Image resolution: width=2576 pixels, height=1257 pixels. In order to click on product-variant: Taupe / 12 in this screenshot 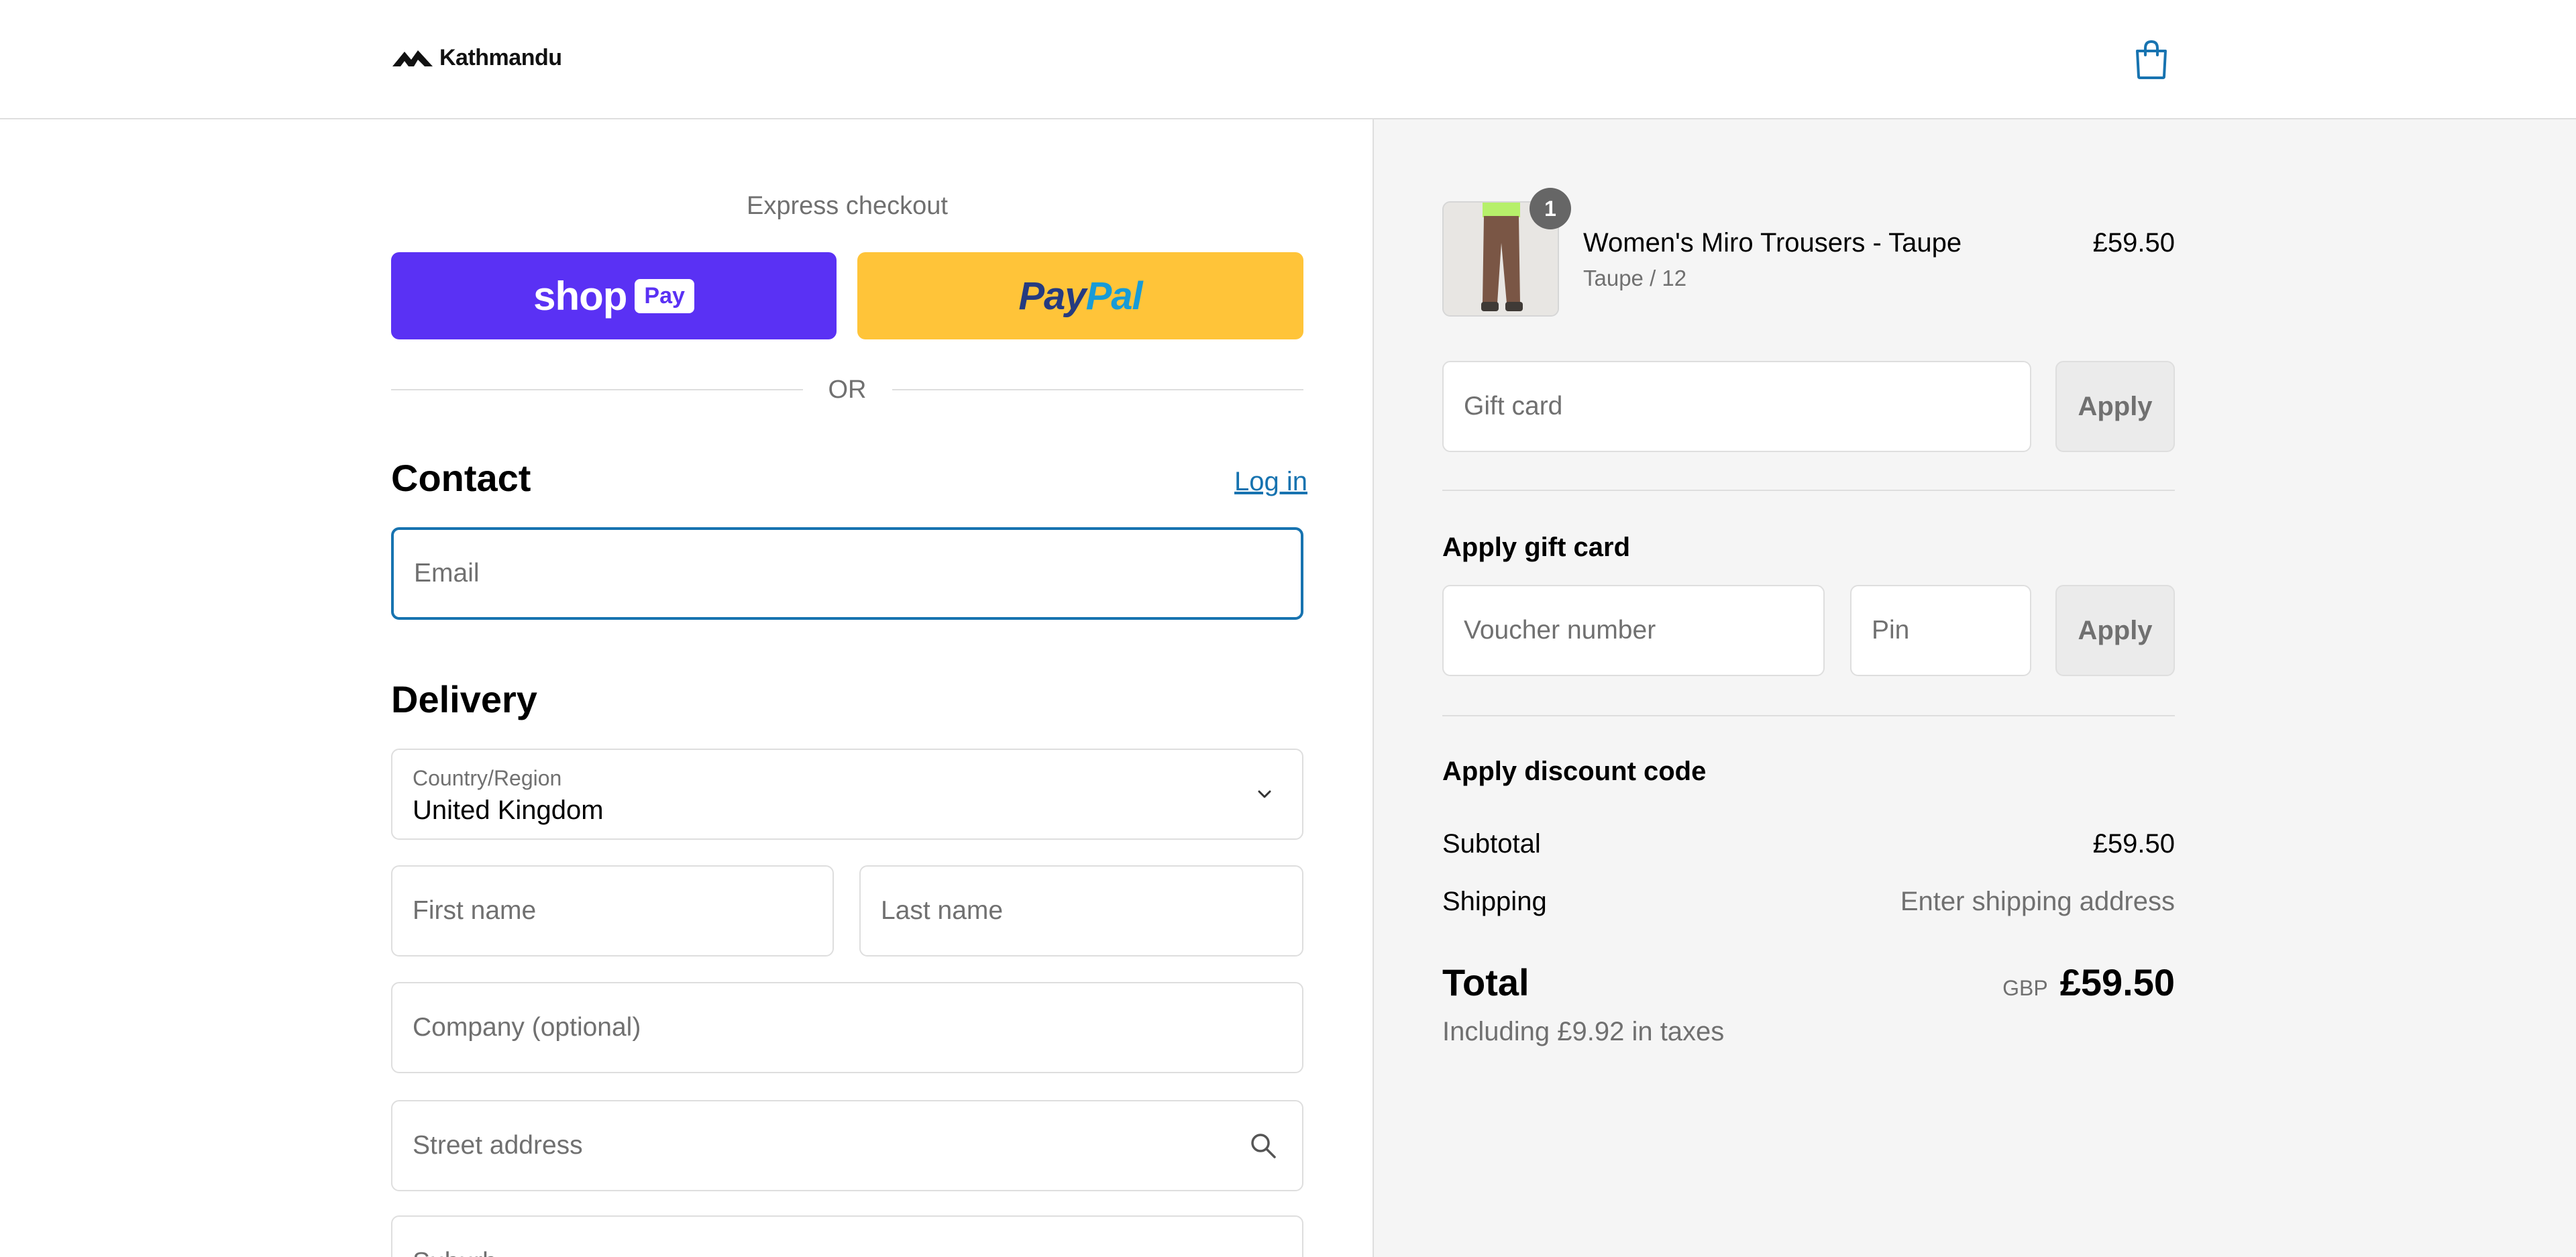, I will do `click(1635, 278)`.